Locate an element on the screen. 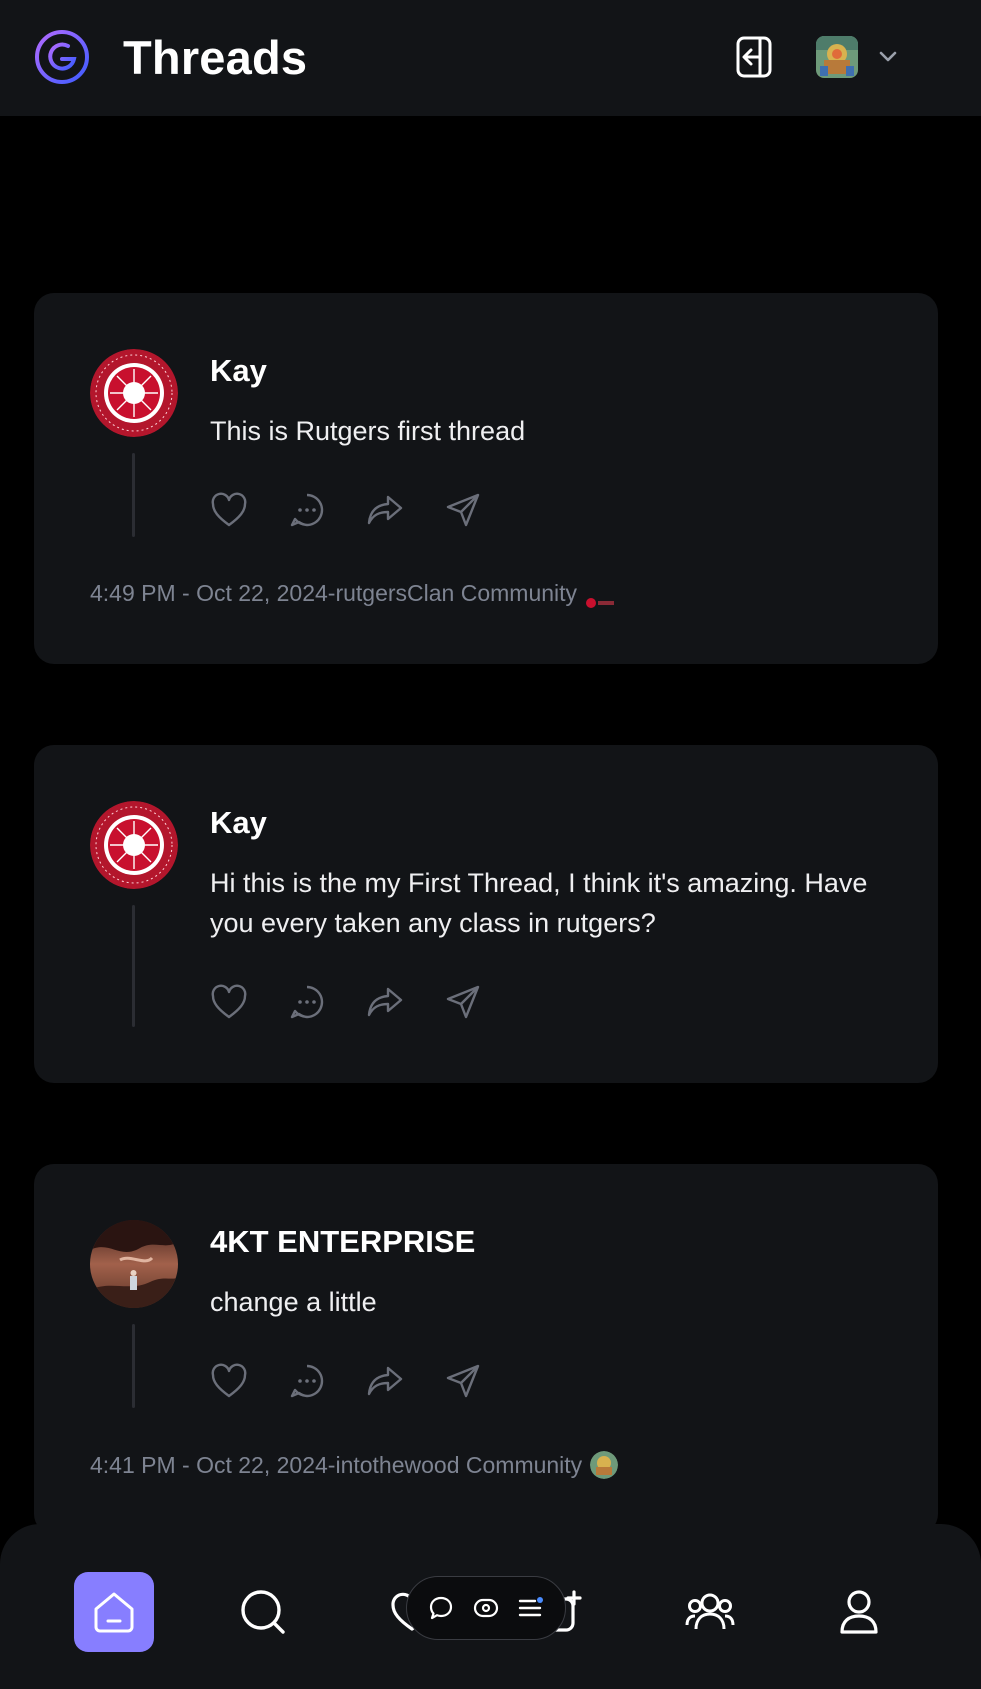 The image size is (981, 1689). organization-switcher is located at coordinates (857, 57).